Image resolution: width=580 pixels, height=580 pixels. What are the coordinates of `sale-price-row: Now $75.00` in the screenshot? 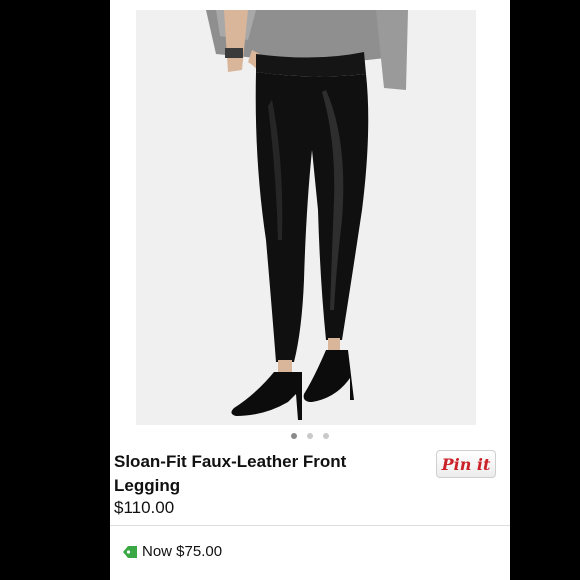 It's located at (172, 551).